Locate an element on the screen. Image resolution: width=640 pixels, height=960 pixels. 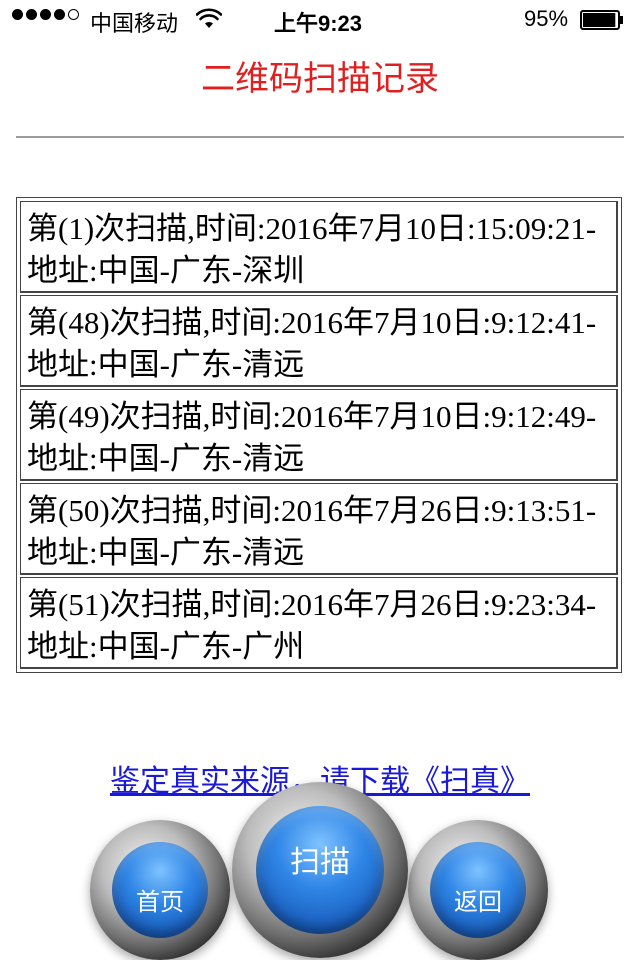
scan-button: 扫描 is located at coordinates (320, 870).